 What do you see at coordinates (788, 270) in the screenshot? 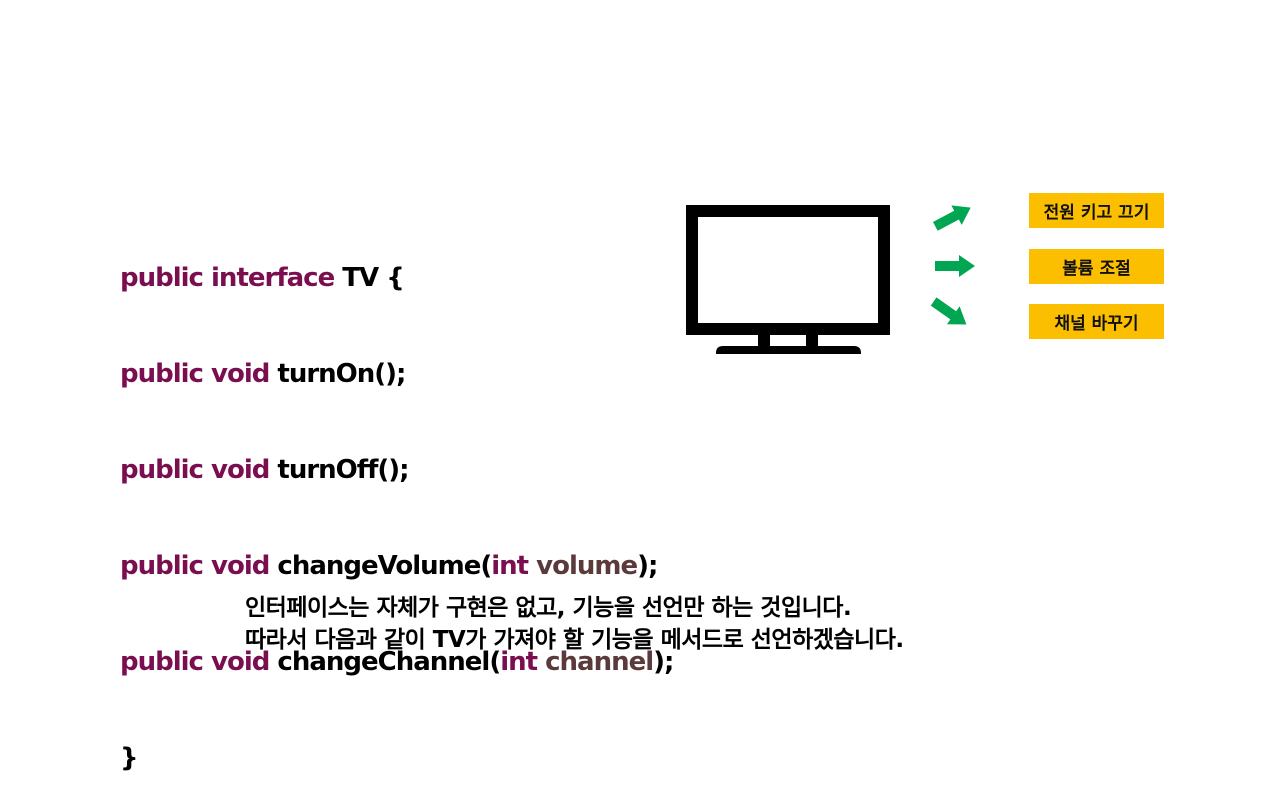
I see `tv-screen` at bounding box center [788, 270].